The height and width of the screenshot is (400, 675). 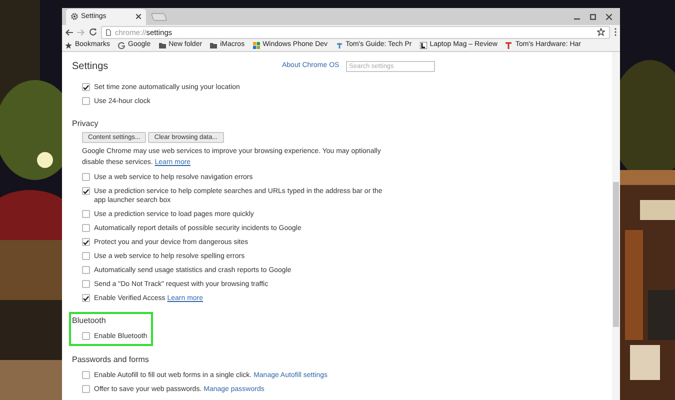 What do you see at coordinates (86, 124) in the screenshot?
I see `section-heading: Privacy` at bounding box center [86, 124].